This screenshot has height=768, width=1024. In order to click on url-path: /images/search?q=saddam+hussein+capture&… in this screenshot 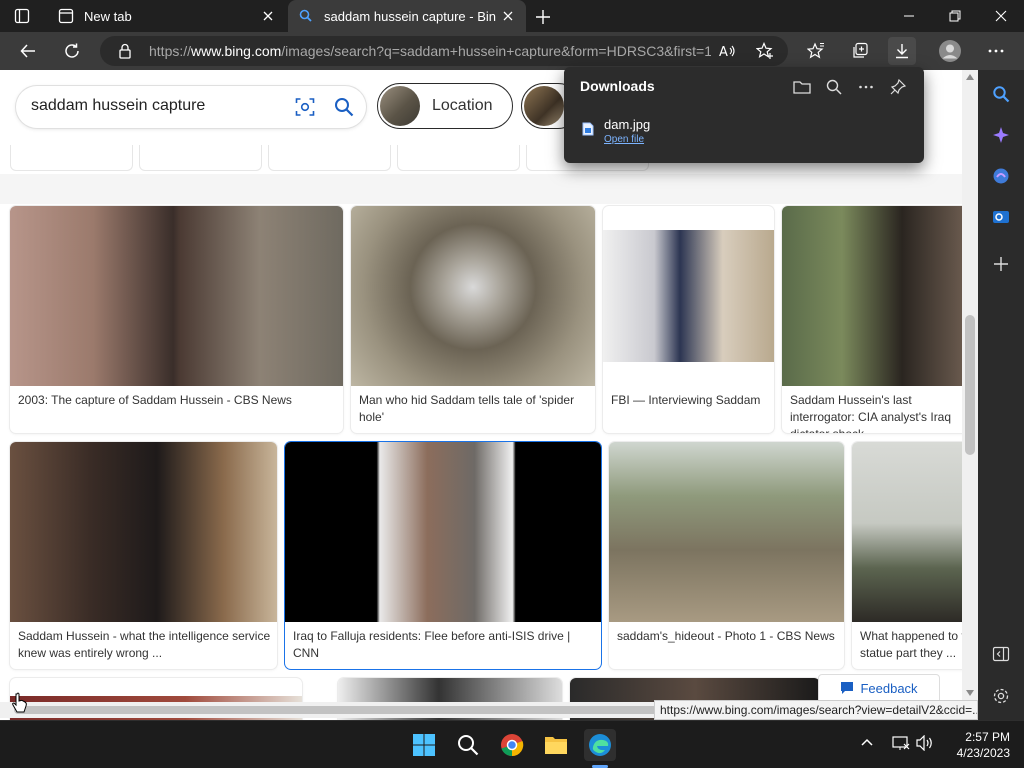, I will do `click(496, 51)`.